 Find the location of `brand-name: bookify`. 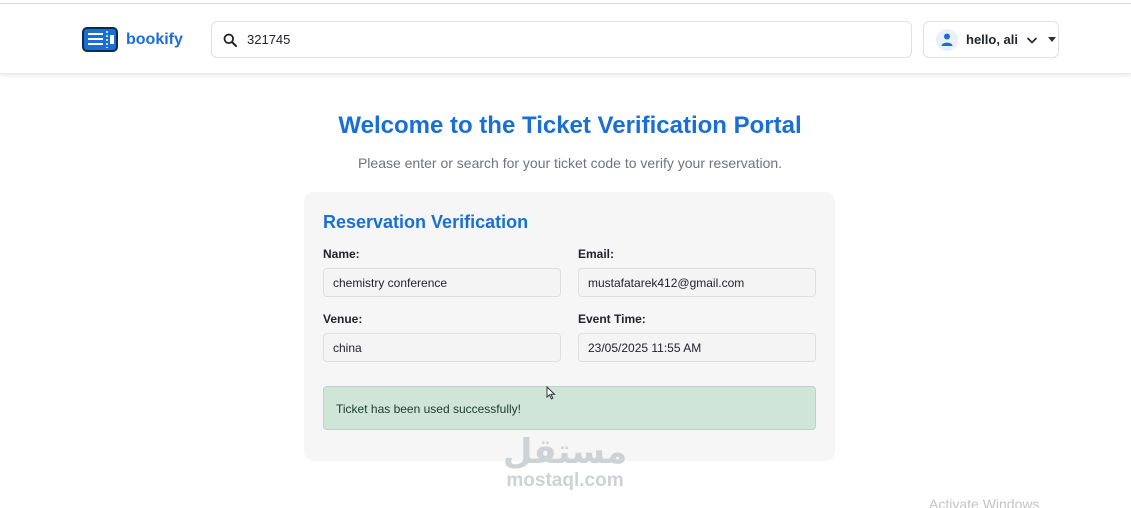

brand-name: bookify is located at coordinates (154, 39).